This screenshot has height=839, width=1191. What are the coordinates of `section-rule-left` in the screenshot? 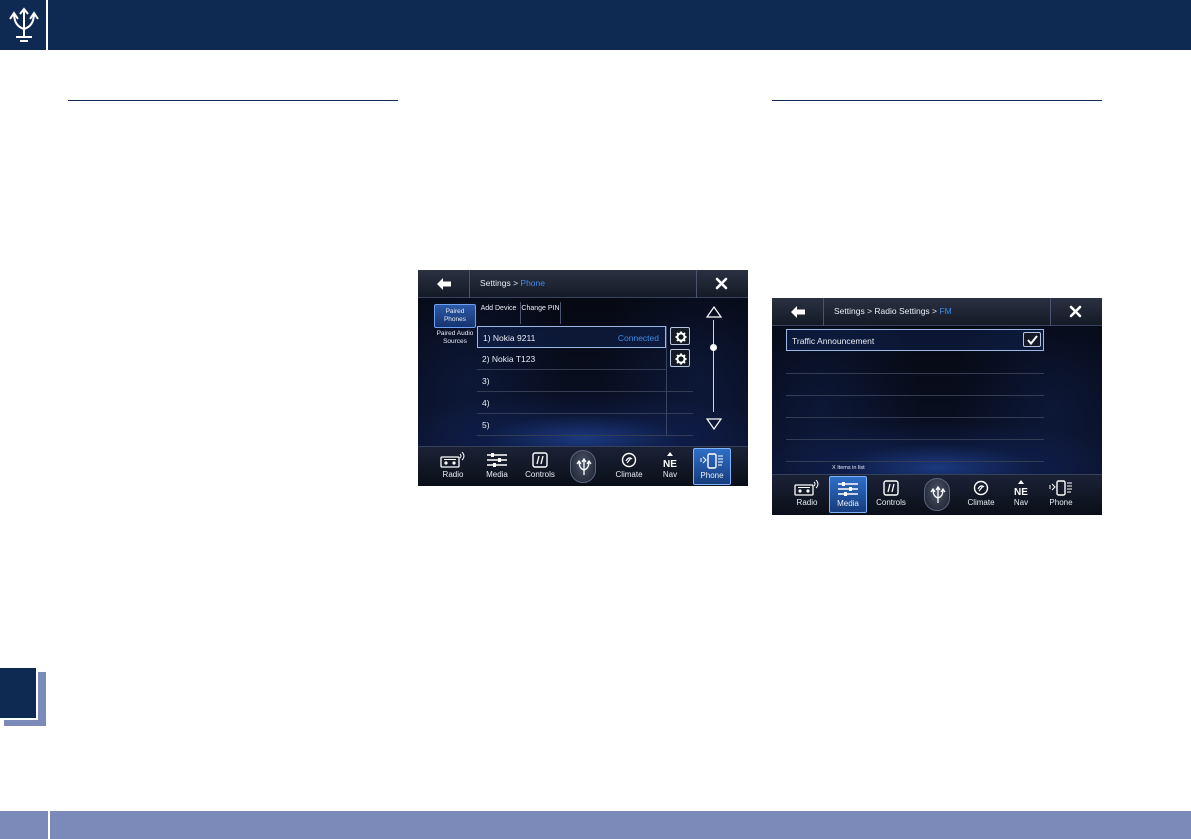 It's located at (233, 100).